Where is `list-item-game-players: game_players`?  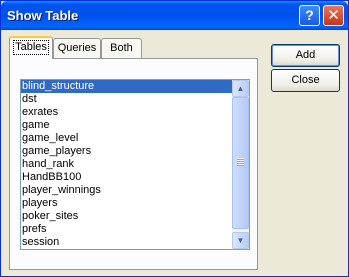 list-item-game-players: game_players is located at coordinates (126, 151).